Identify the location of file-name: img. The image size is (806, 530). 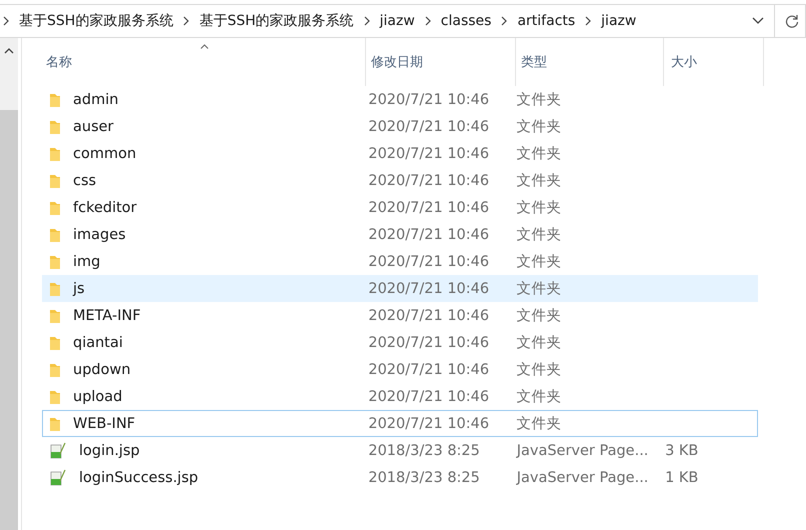
(86, 262).